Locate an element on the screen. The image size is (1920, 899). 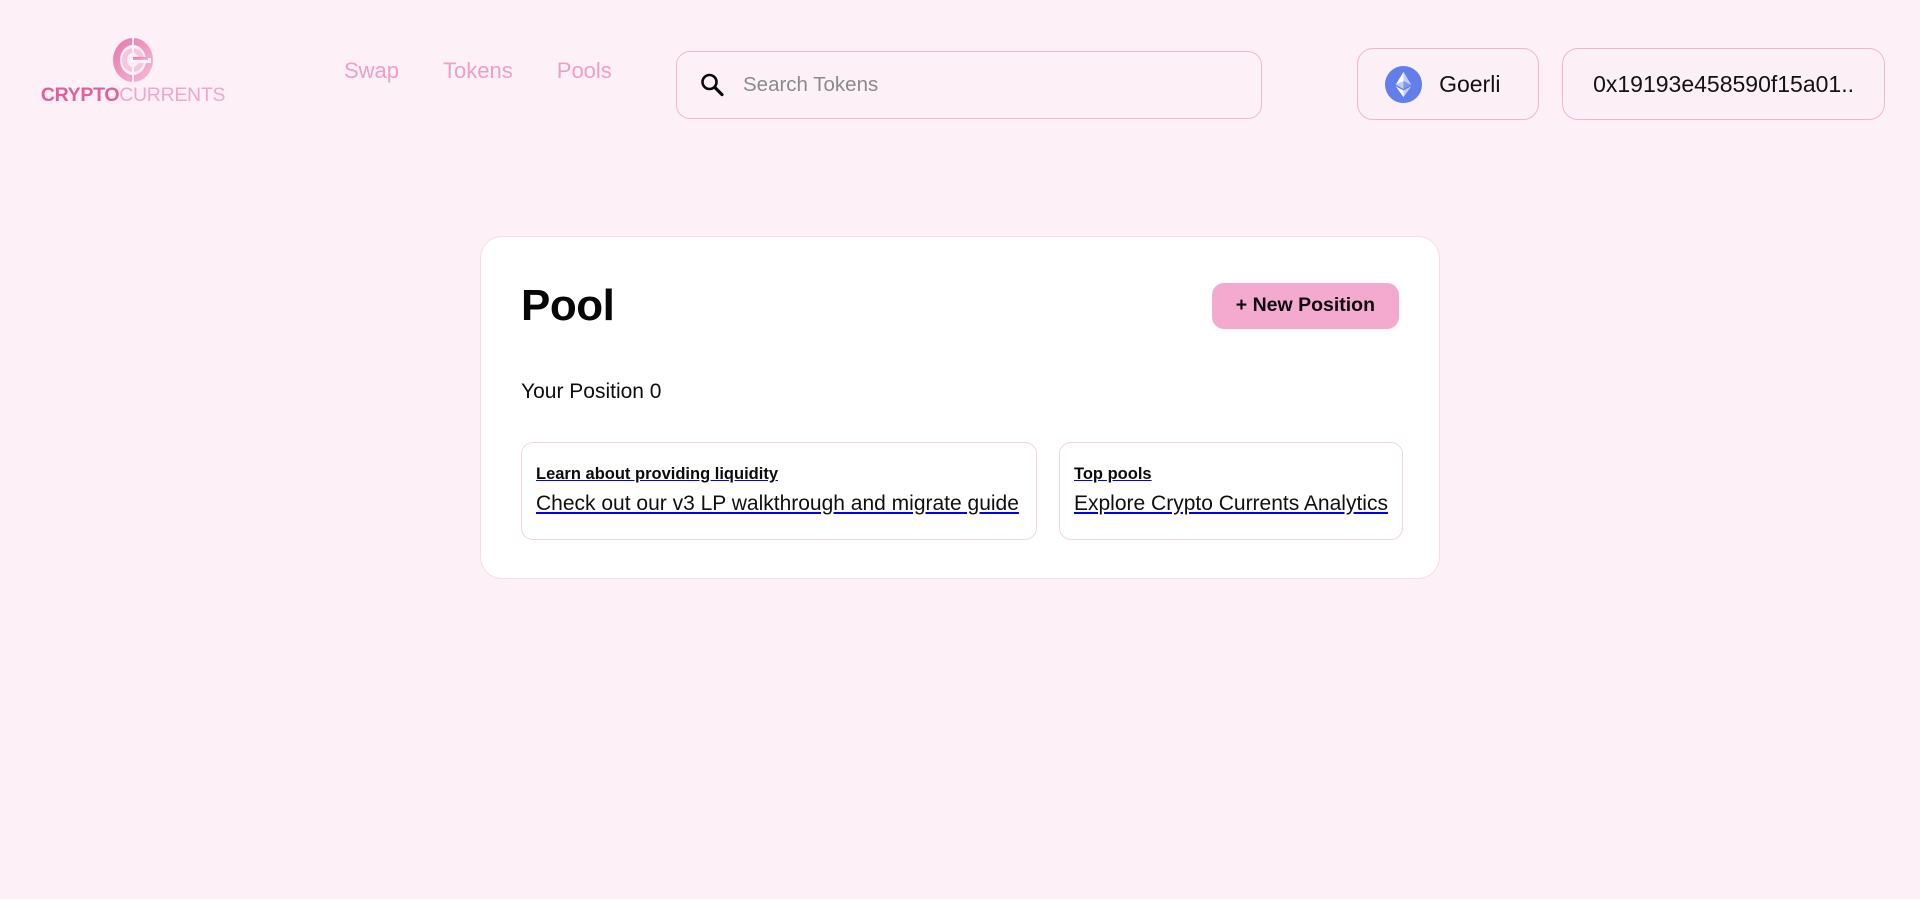
crypto-currents-logo-mark-icon is located at coordinates (133, 60).